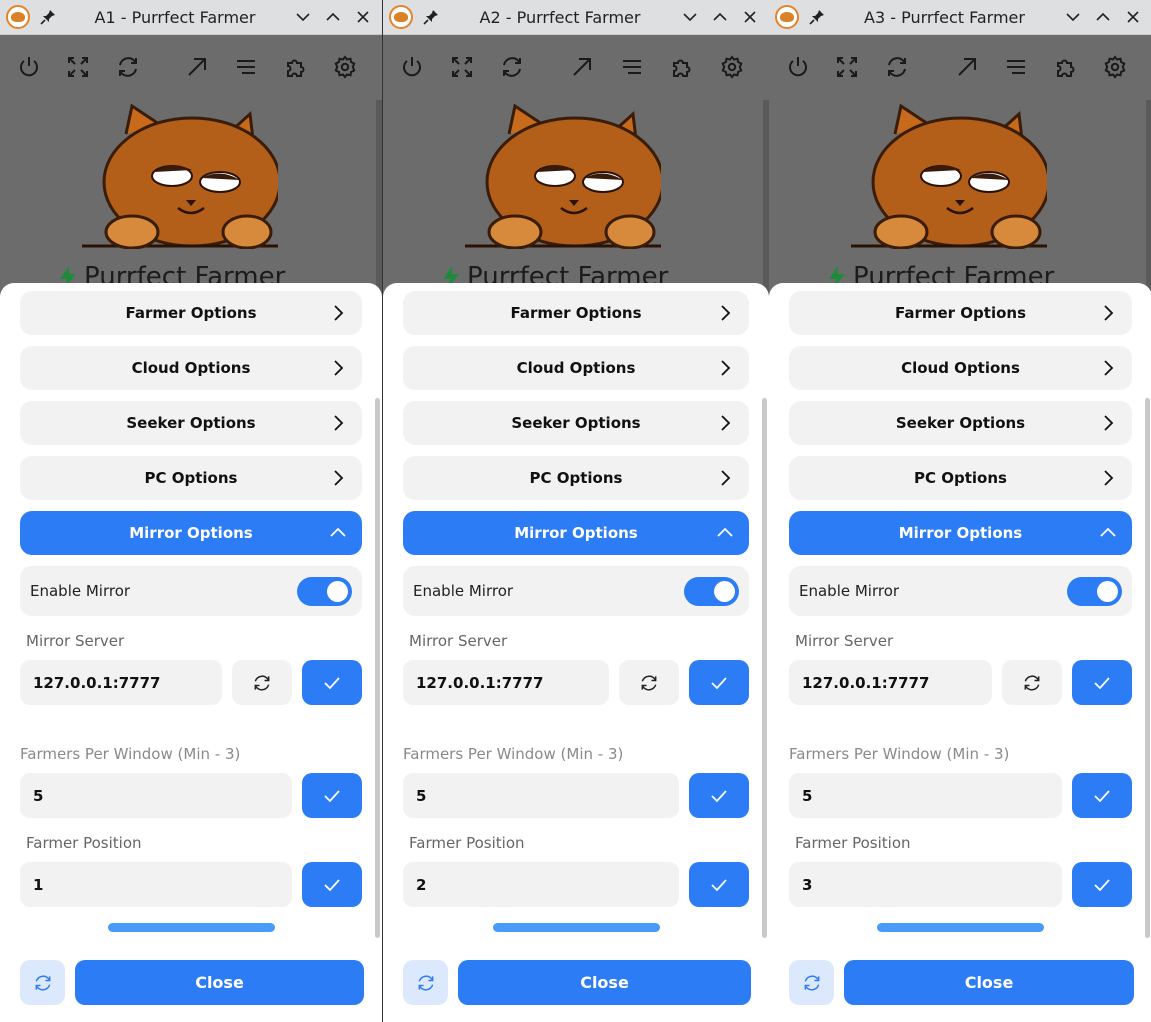 Image resolution: width=1151 pixels, height=1022 pixels. I want to click on titlebar: A3 - Purrfect Farmer, so click(960, 17).